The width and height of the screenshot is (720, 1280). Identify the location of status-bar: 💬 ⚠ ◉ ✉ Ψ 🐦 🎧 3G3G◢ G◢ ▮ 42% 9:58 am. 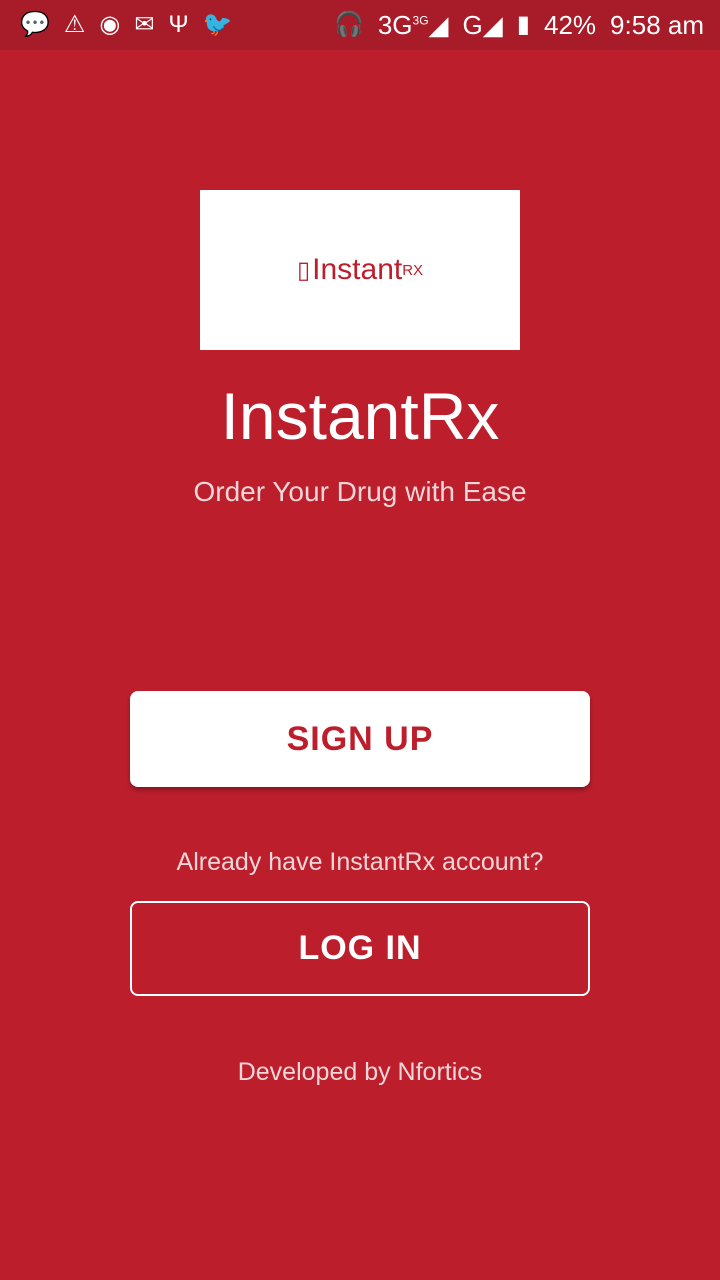
(360, 25).